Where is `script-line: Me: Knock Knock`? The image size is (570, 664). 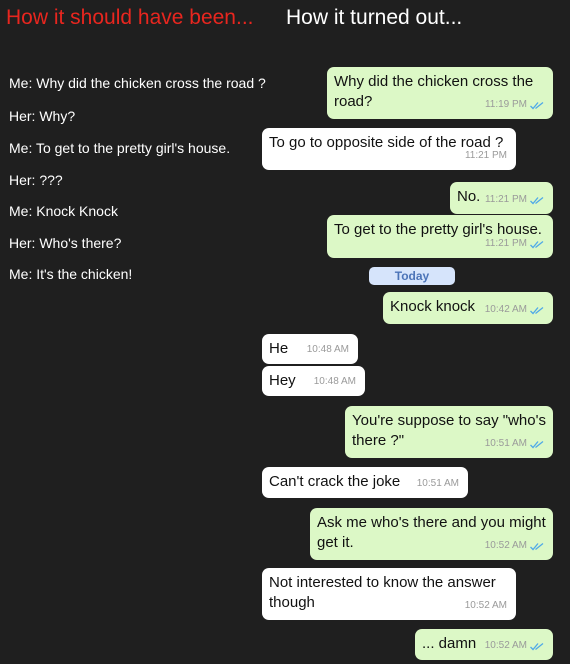 script-line: Me: Knock Knock is located at coordinates (63, 211).